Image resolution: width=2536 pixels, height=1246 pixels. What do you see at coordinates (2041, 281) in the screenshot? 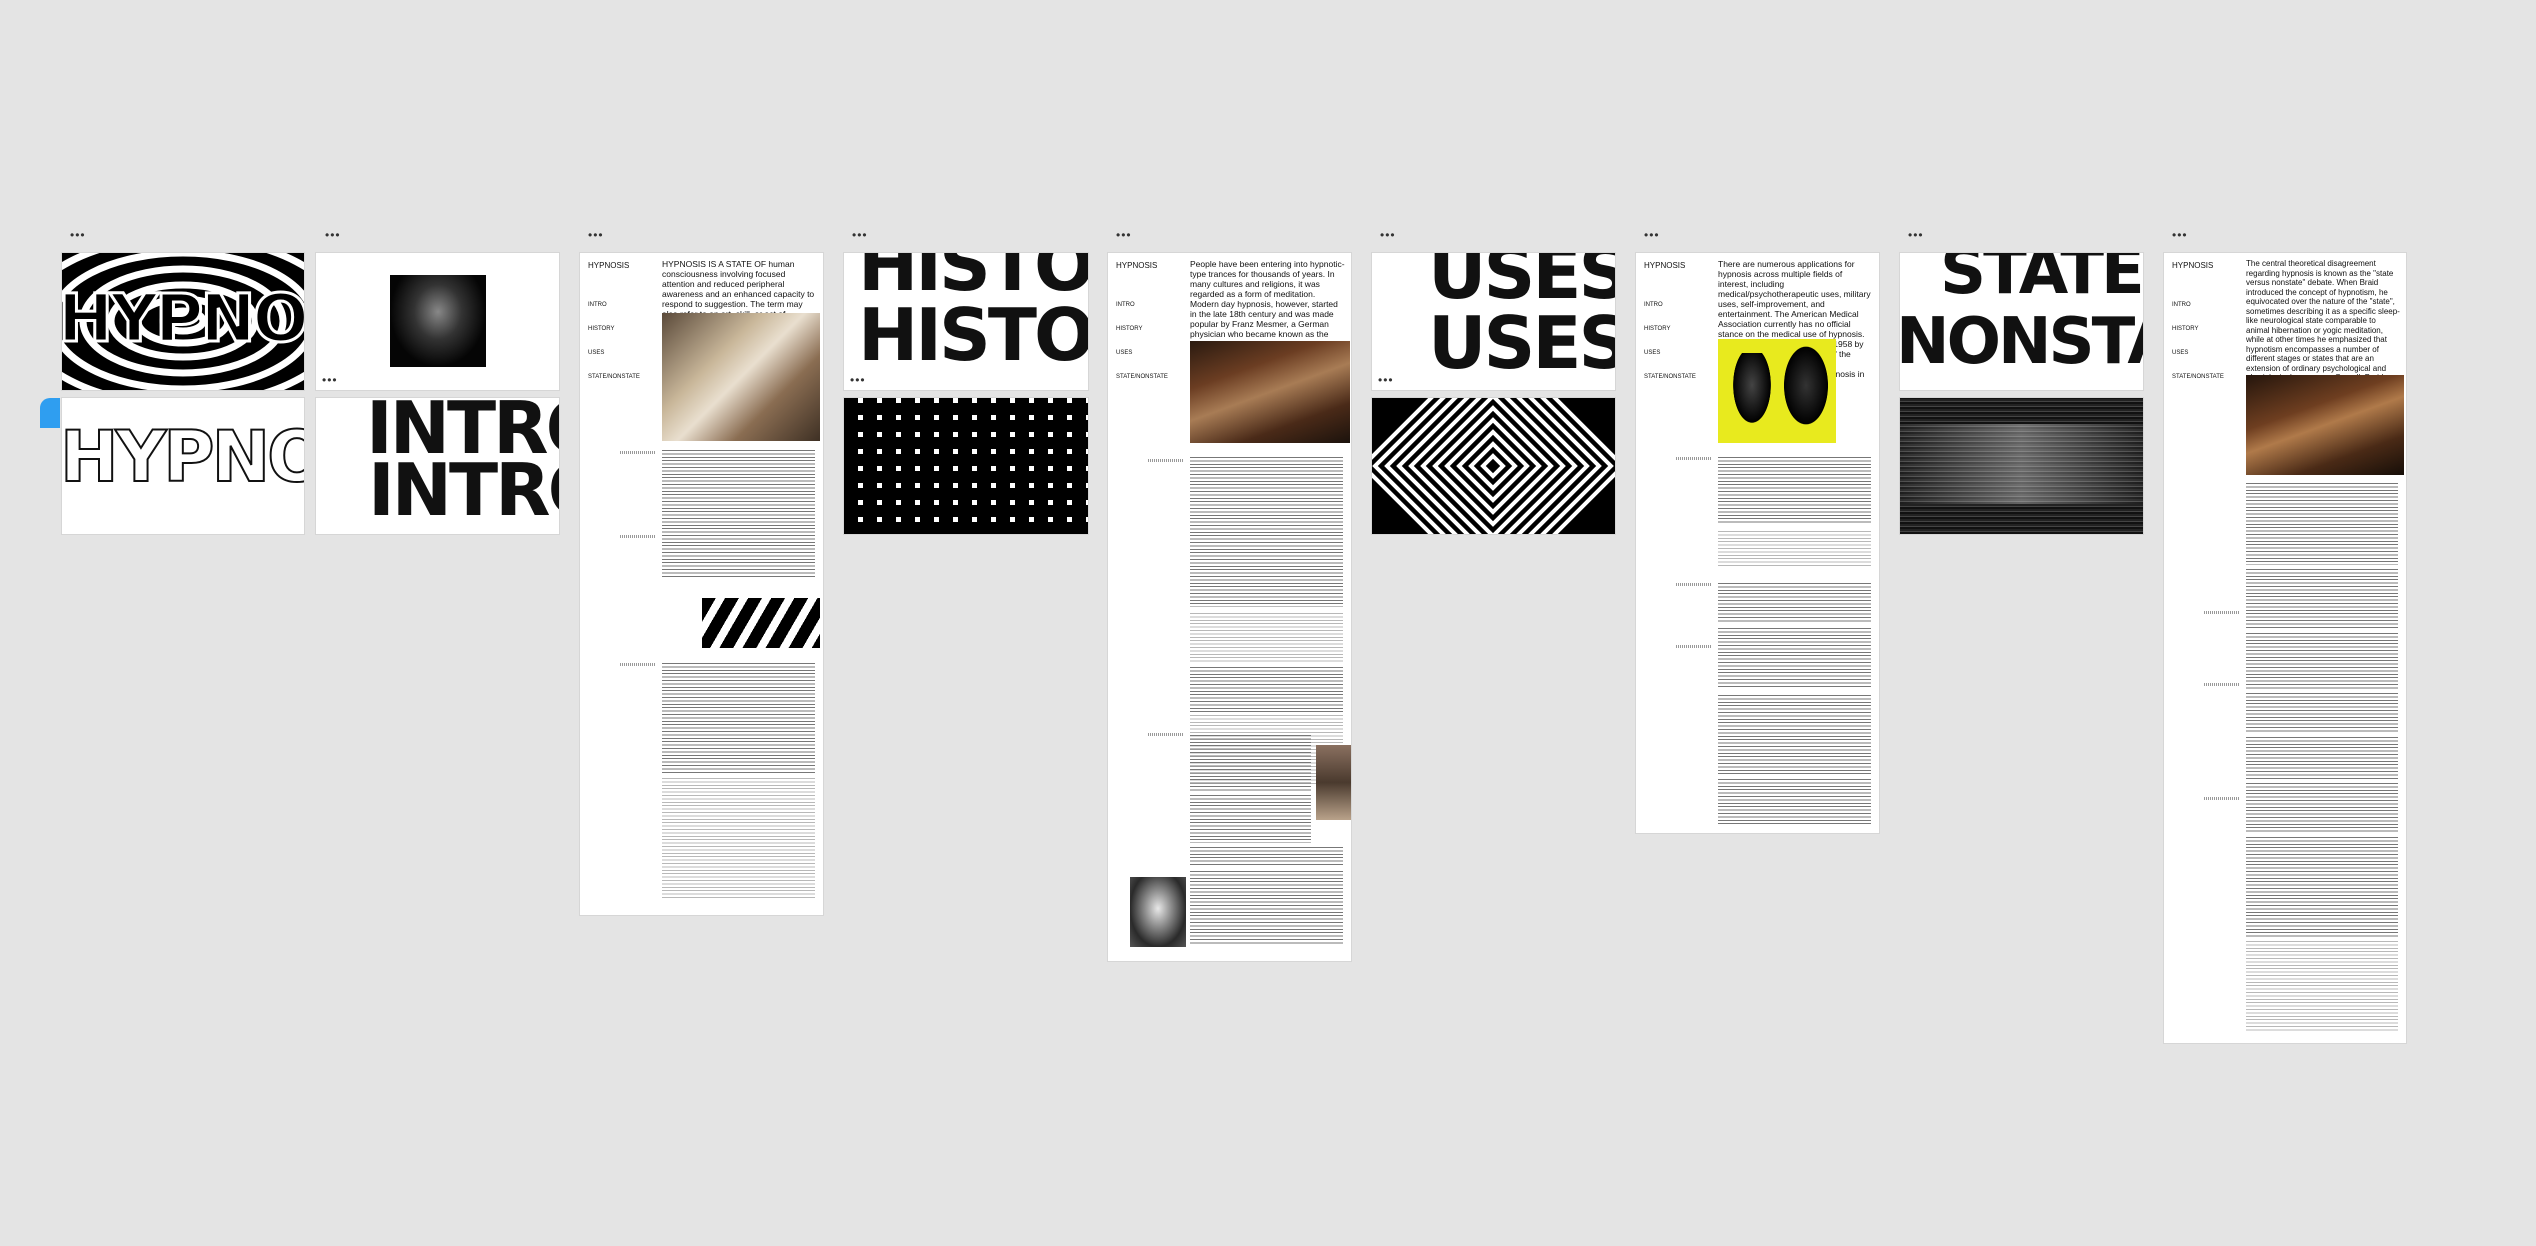
I see `state-cover-line-1: STATE` at bounding box center [2041, 281].